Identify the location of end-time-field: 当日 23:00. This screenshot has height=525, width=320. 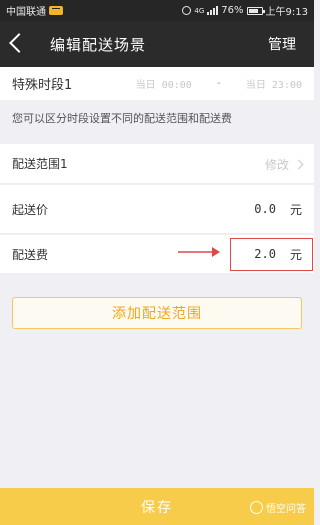
(274, 83).